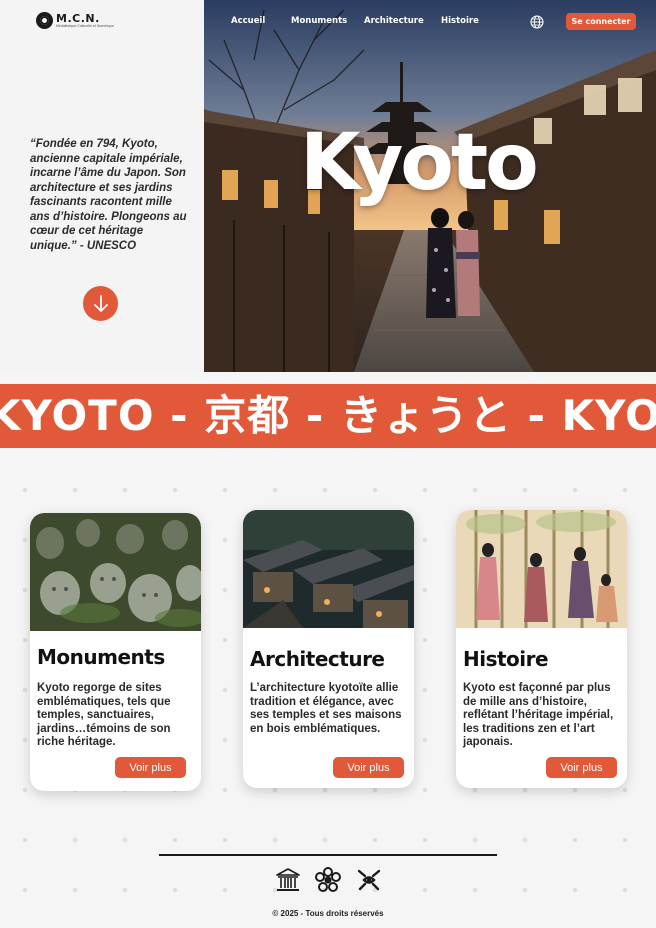  What do you see at coordinates (419, 163) in the screenshot?
I see `hero-title: Kyoto` at bounding box center [419, 163].